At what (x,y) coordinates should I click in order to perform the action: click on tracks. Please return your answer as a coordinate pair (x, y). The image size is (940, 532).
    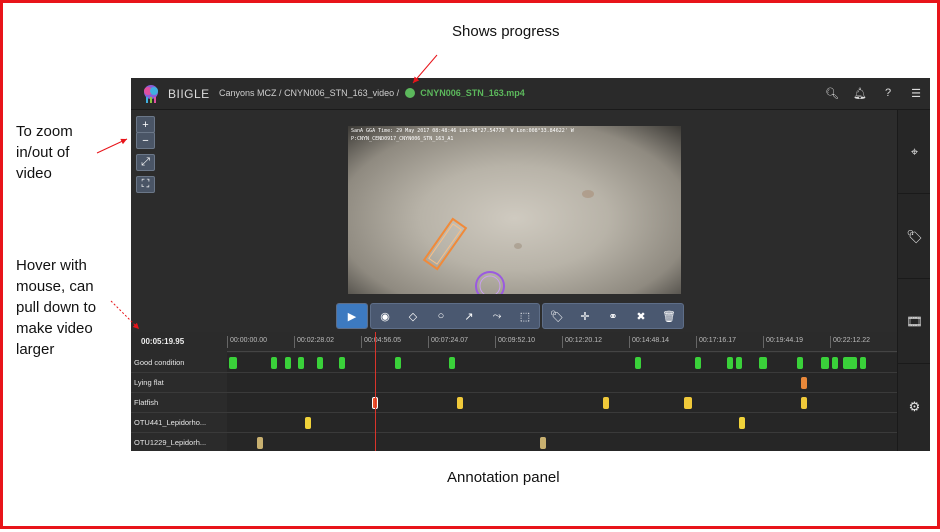
    Looking at the image, I should click on (562, 402).